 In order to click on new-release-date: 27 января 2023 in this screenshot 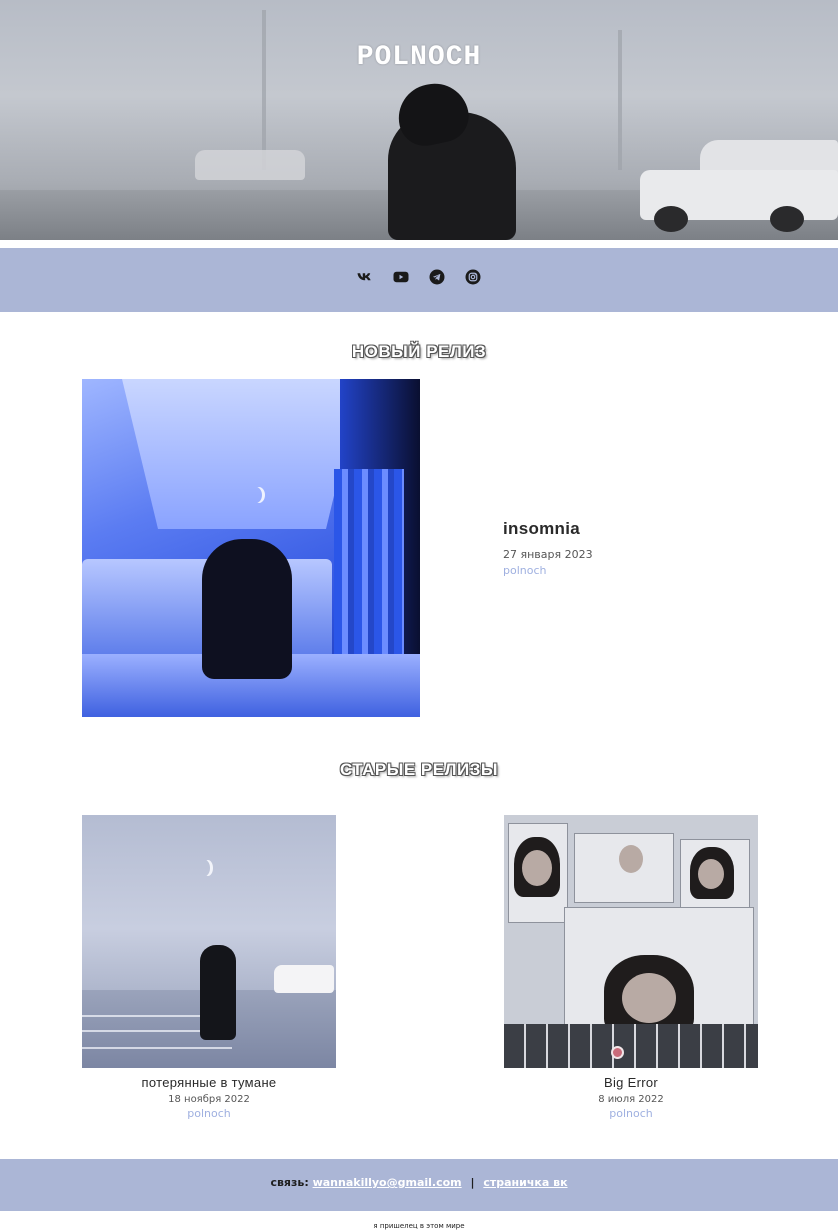, I will do `click(548, 554)`.